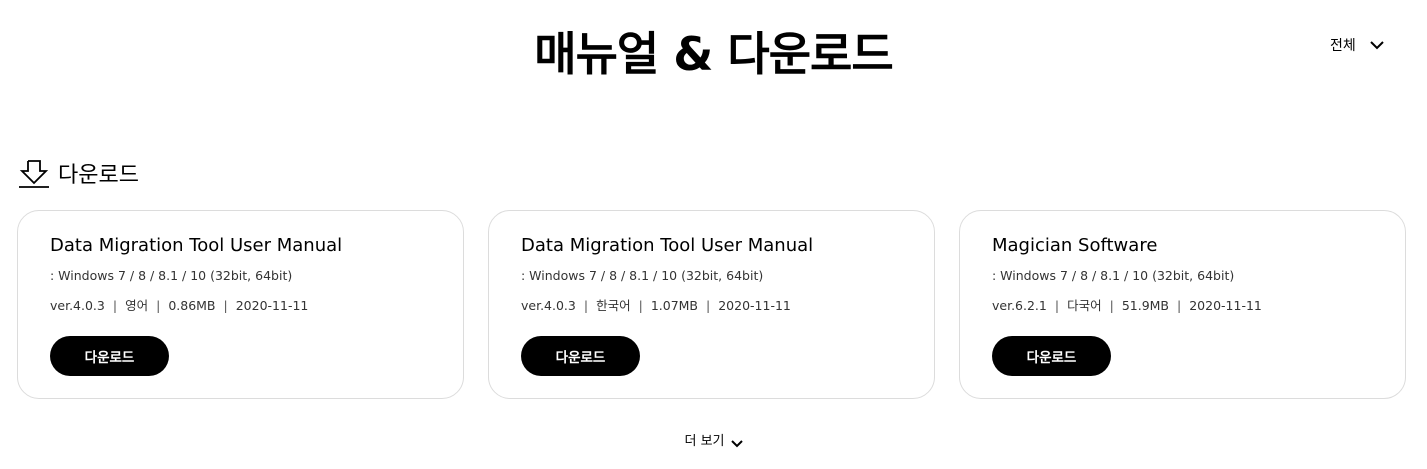  I want to click on category-filter-dropdown: 전체, so click(1370, 45).